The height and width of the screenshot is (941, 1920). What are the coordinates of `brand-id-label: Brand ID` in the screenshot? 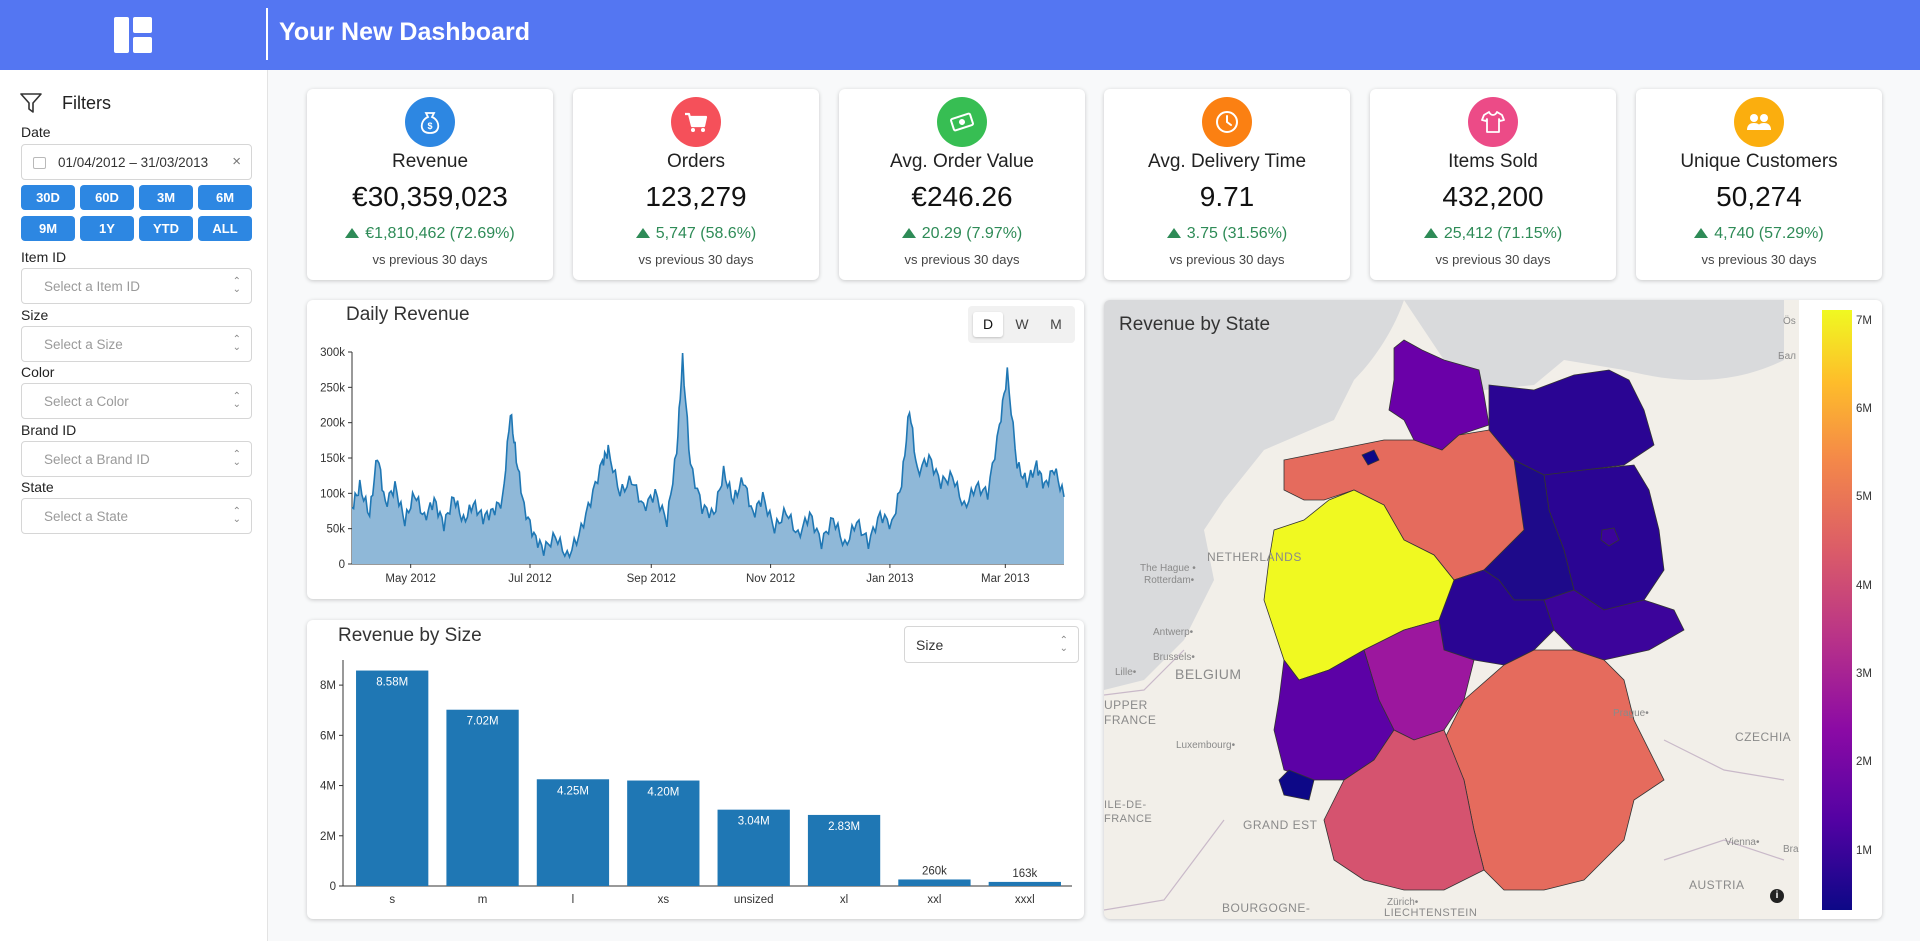 It's located at (49, 430).